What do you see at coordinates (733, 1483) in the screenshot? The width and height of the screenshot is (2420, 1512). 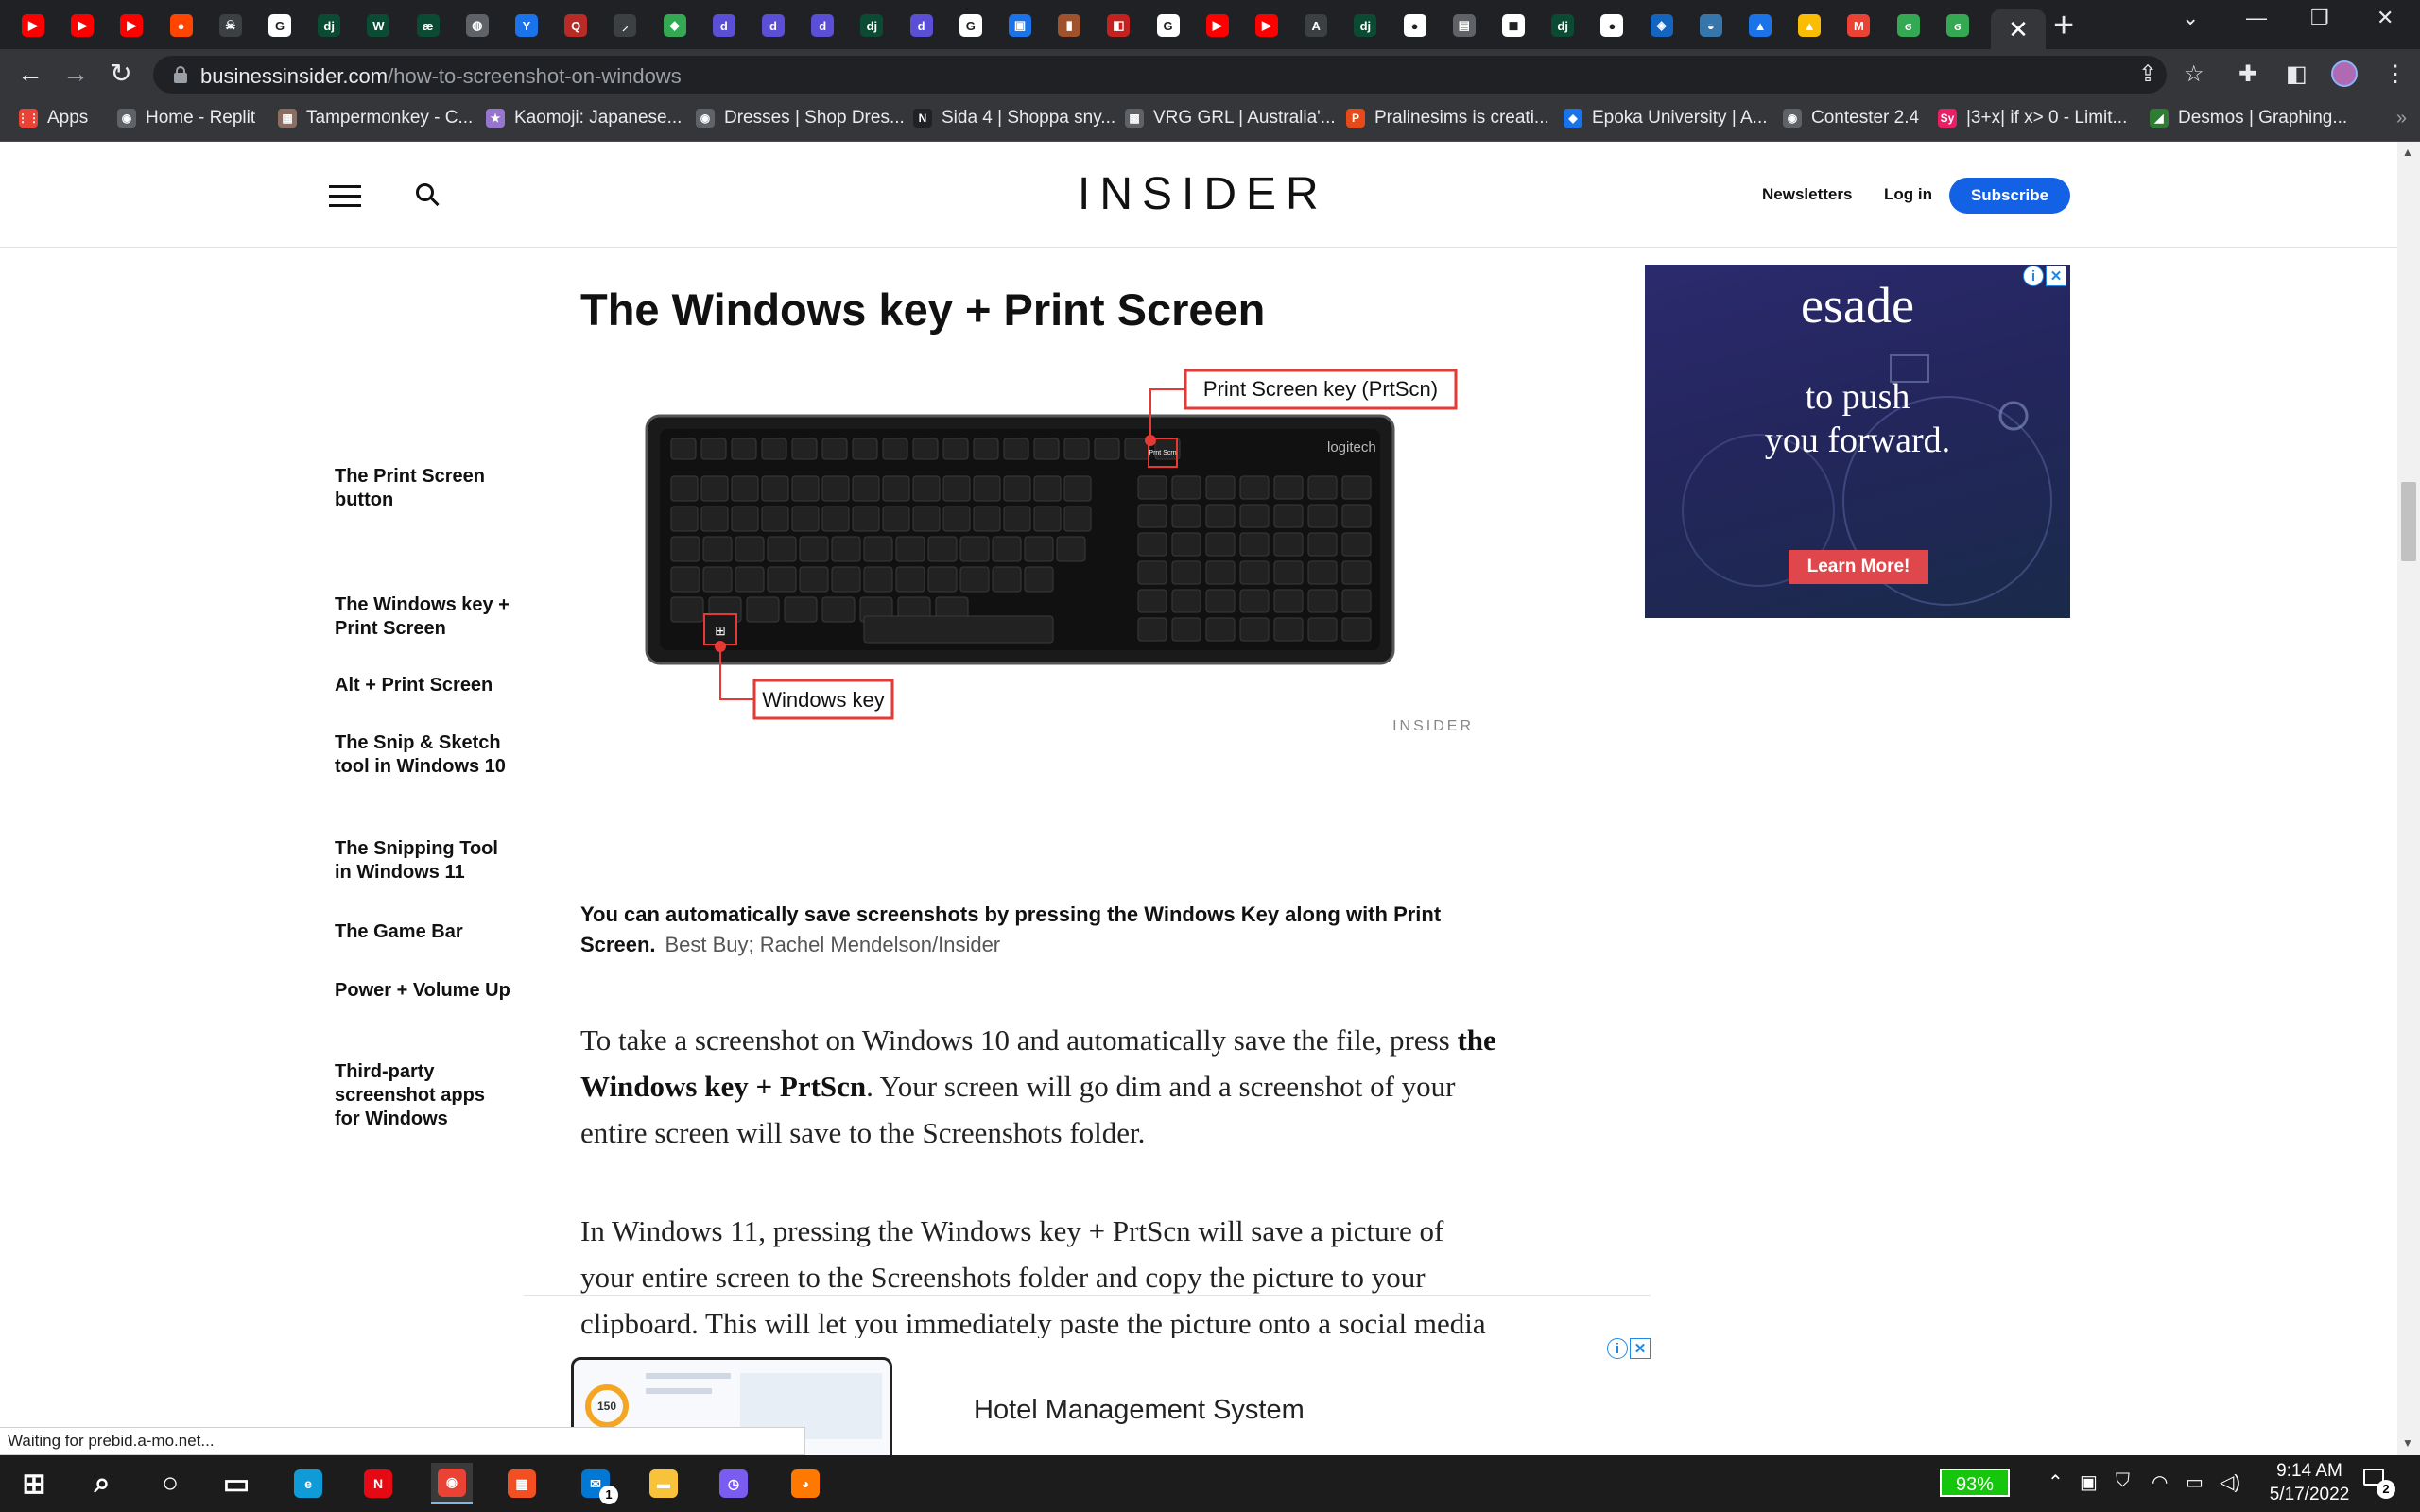 I see `taskbar-clock-app: ◷` at bounding box center [733, 1483].